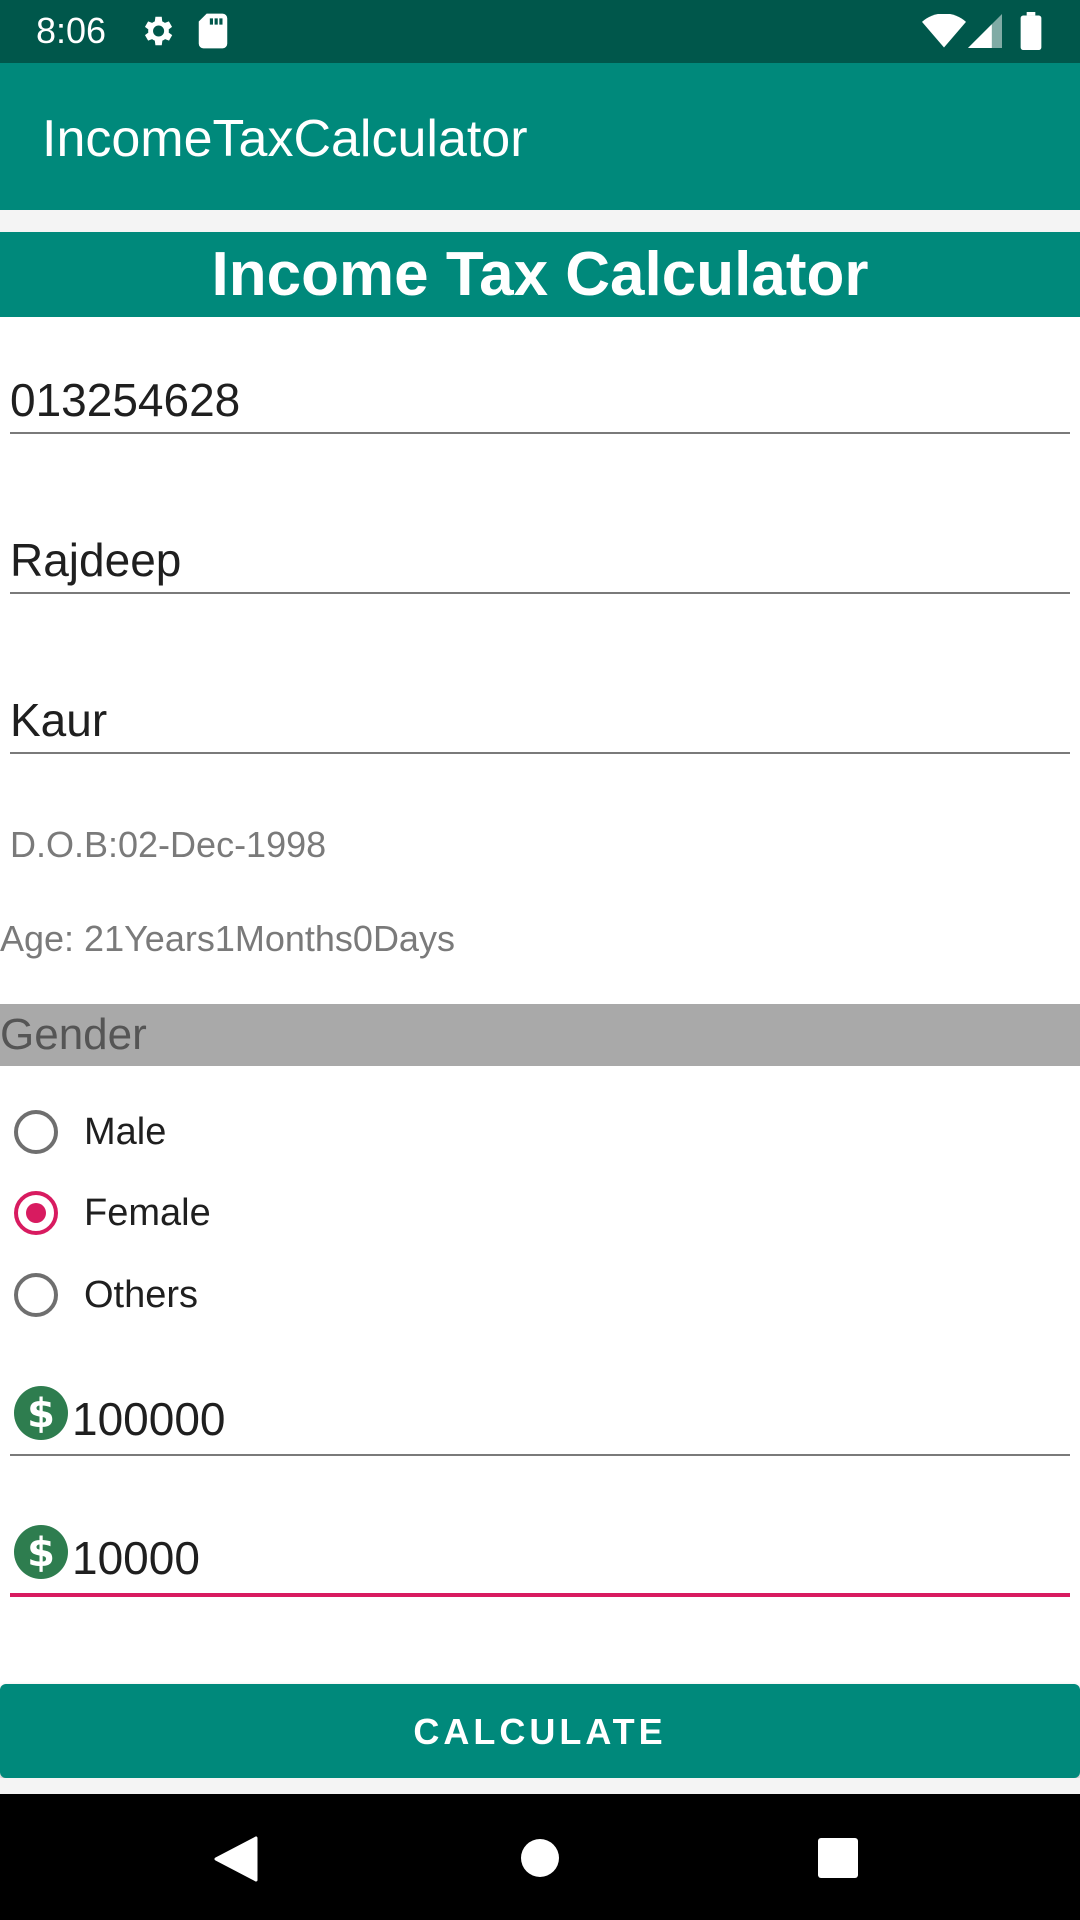  Describe the element at coordinates (540, 31) in the screenshot. I see `status-bar: 8:06` at that location.